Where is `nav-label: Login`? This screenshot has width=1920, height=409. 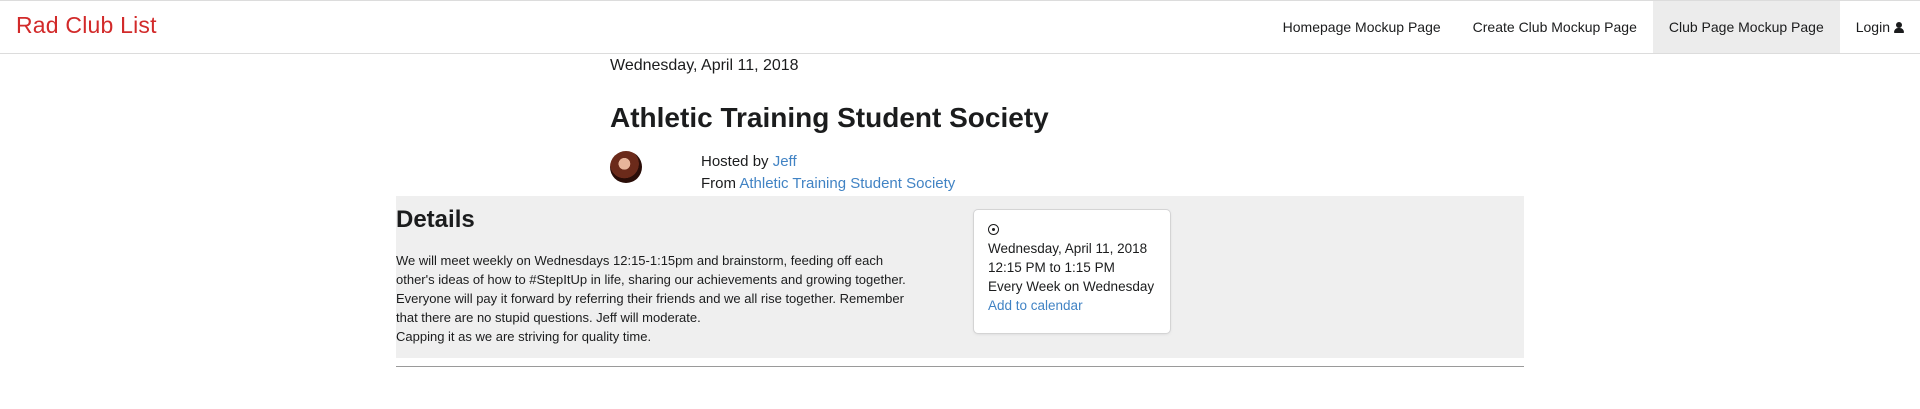 nav-label: Login is located at coordinates (1872, 27).